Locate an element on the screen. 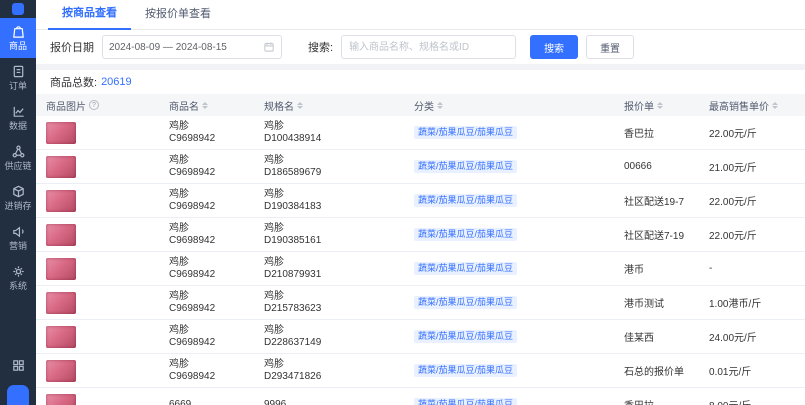  calendar-icon is located at coordinates (269, 47).